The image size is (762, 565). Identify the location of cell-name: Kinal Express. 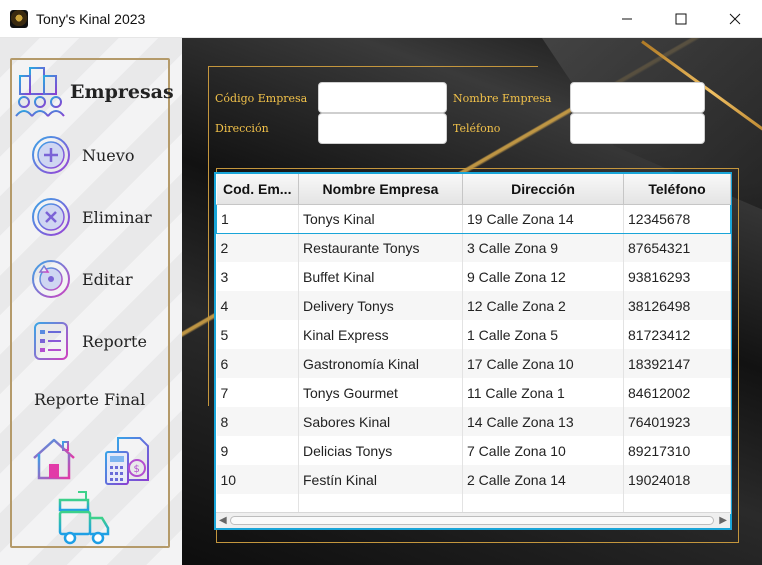
(380, 334).